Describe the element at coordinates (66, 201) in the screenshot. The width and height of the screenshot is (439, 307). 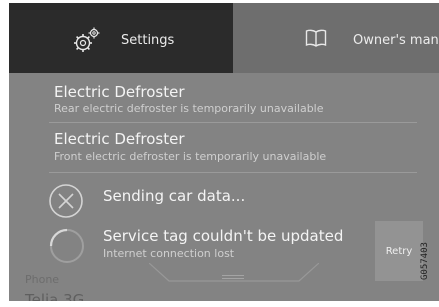
I see `close-circle-icon` at that location.